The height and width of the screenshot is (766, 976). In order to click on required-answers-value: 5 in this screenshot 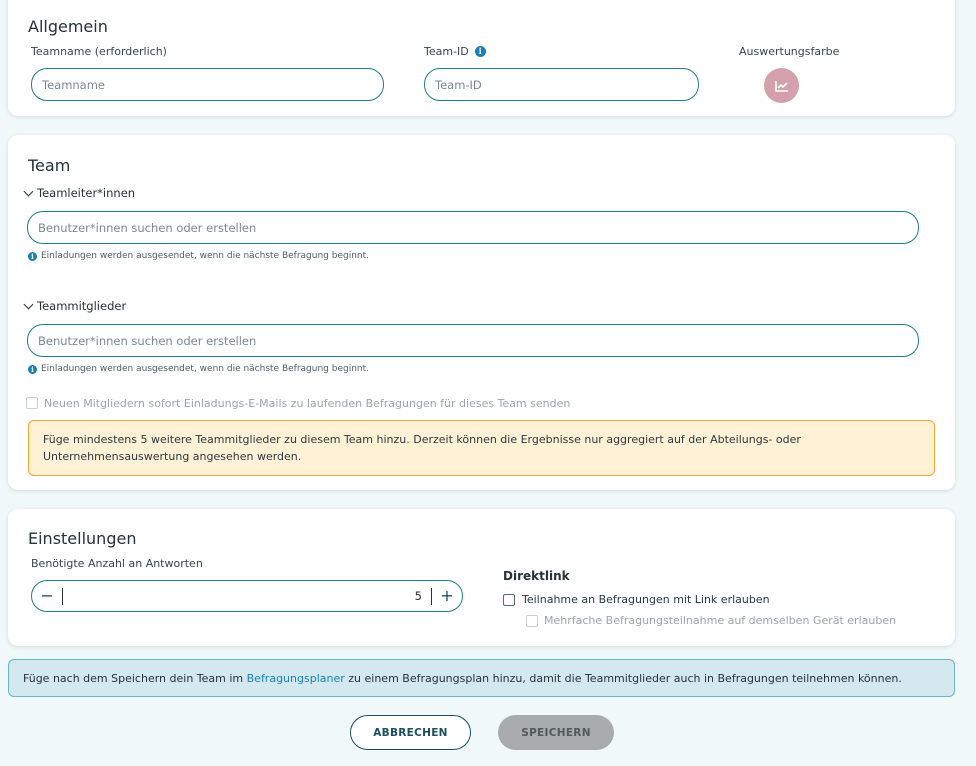, I will do `click(418, 596)`.